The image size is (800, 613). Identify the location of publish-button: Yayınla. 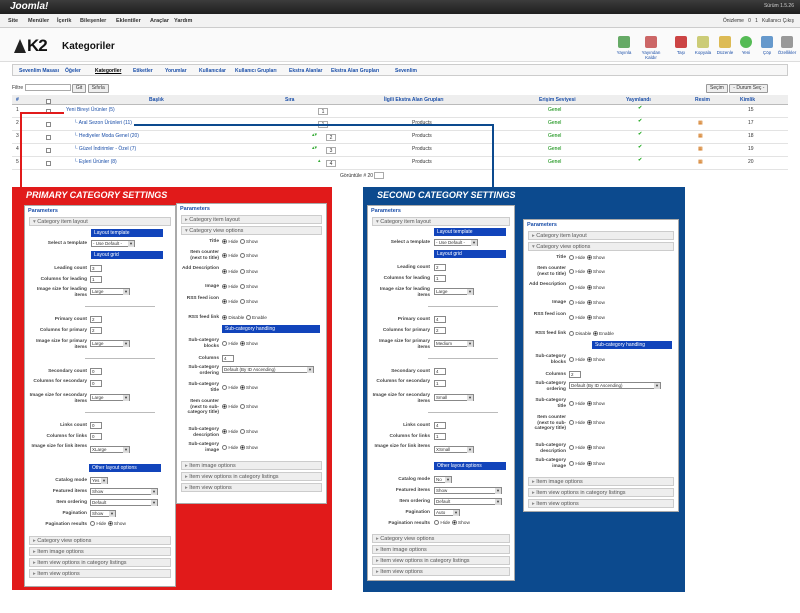
(624, 45).